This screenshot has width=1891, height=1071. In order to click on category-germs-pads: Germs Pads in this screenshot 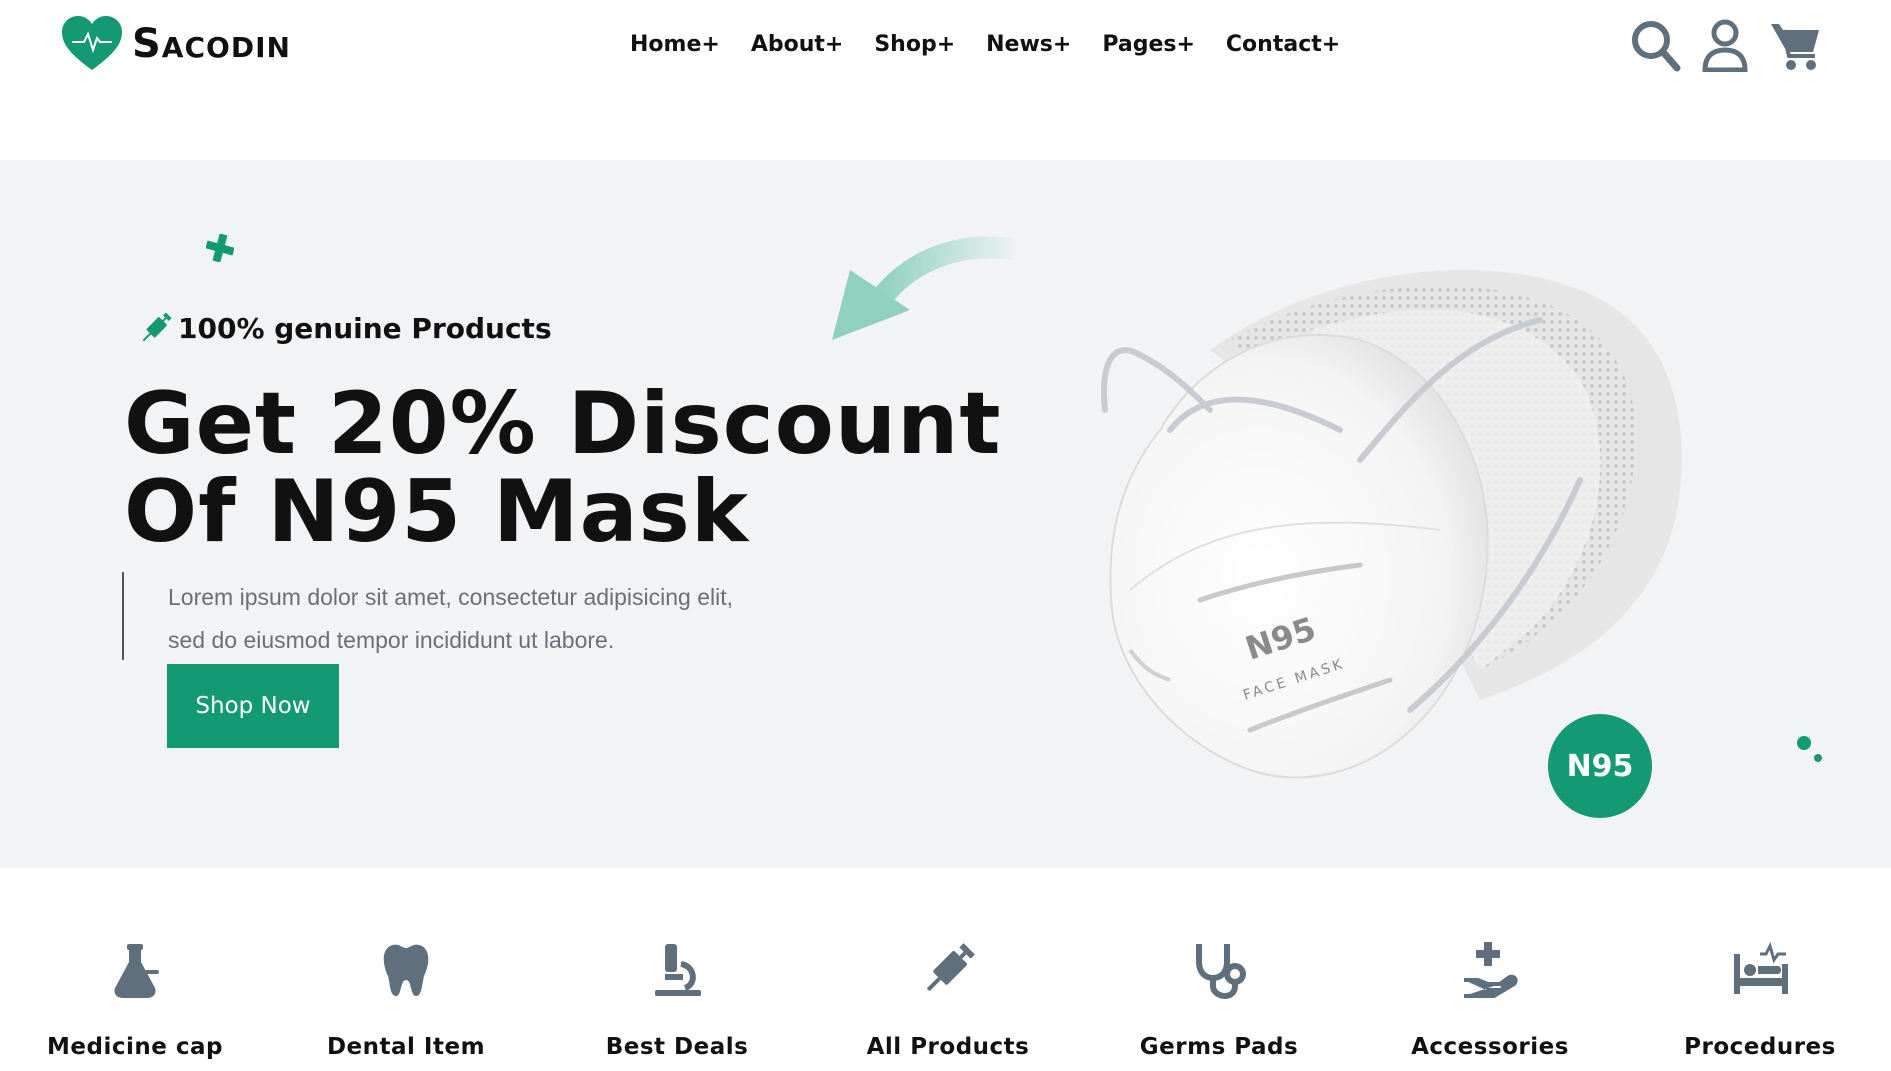, I will do `click(1219, 964)`.